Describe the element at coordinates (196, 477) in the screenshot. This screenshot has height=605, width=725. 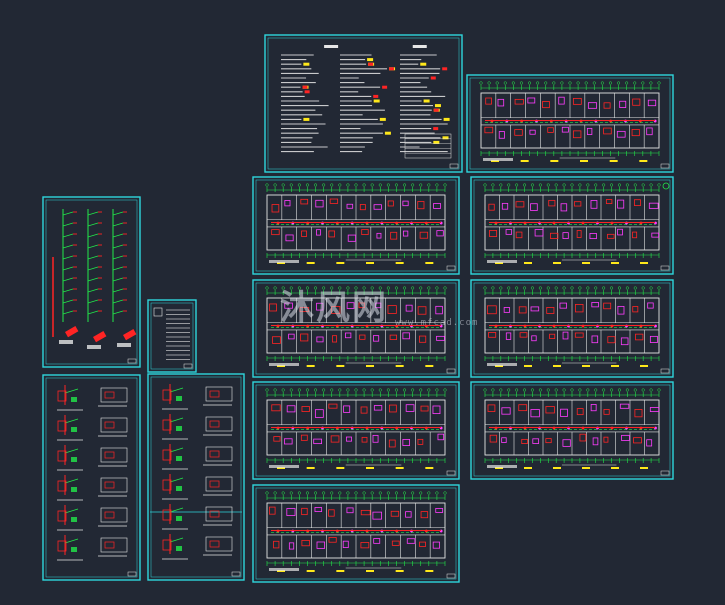
I see `drawing-sheet-detail-mid` at that location.